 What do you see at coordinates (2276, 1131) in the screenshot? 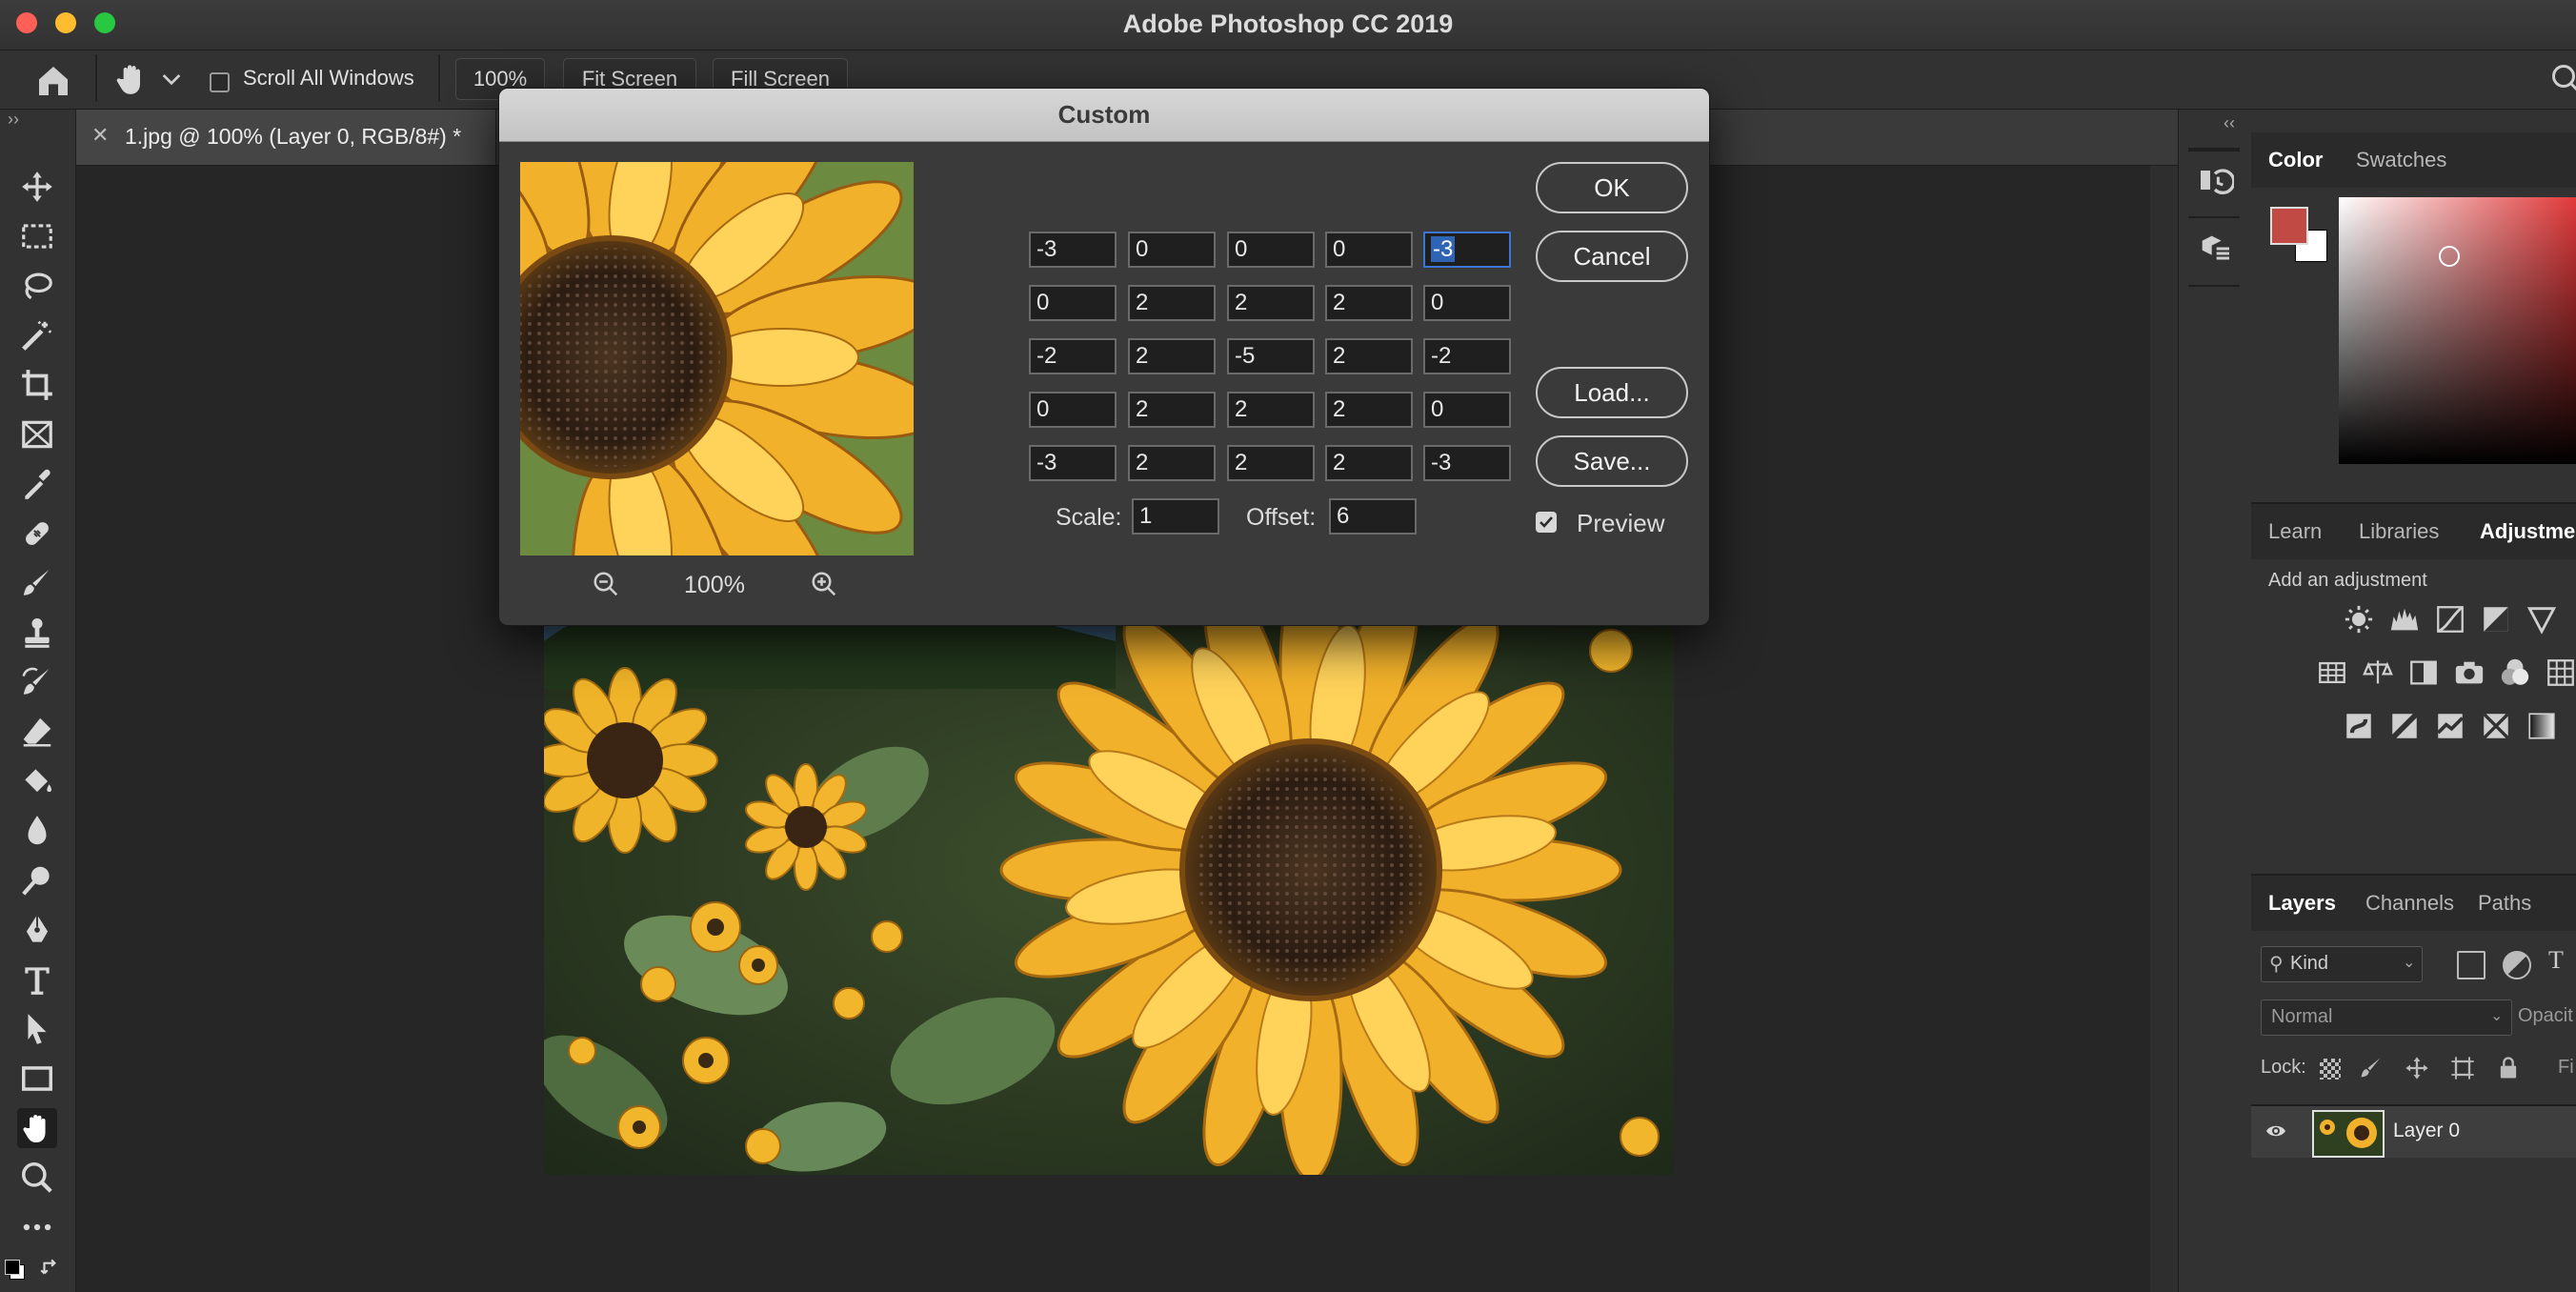
I see `eye-icon` at bounding box center [2276, 1131].